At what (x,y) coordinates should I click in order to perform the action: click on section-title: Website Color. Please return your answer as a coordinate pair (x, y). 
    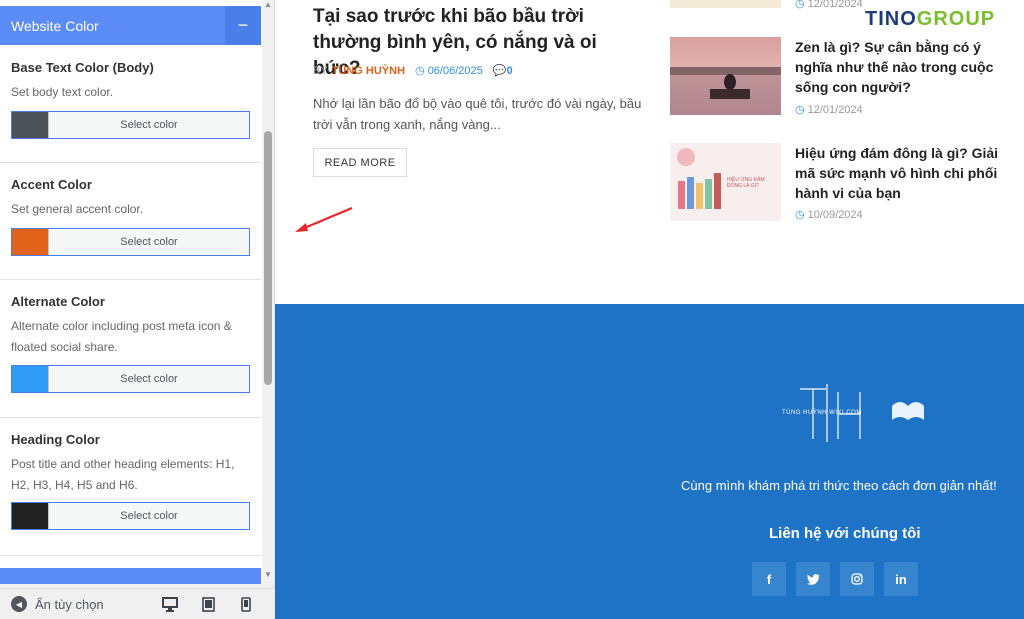
    Looking at the image, I should click on (55, 25).